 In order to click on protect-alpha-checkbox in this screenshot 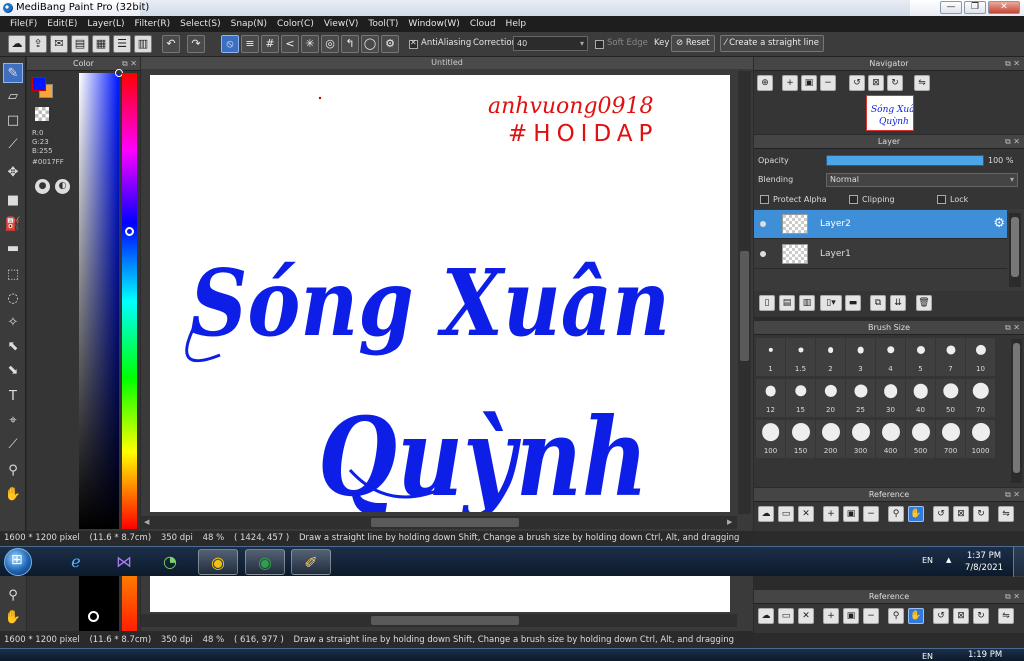, I will do `click(764, 199)`.